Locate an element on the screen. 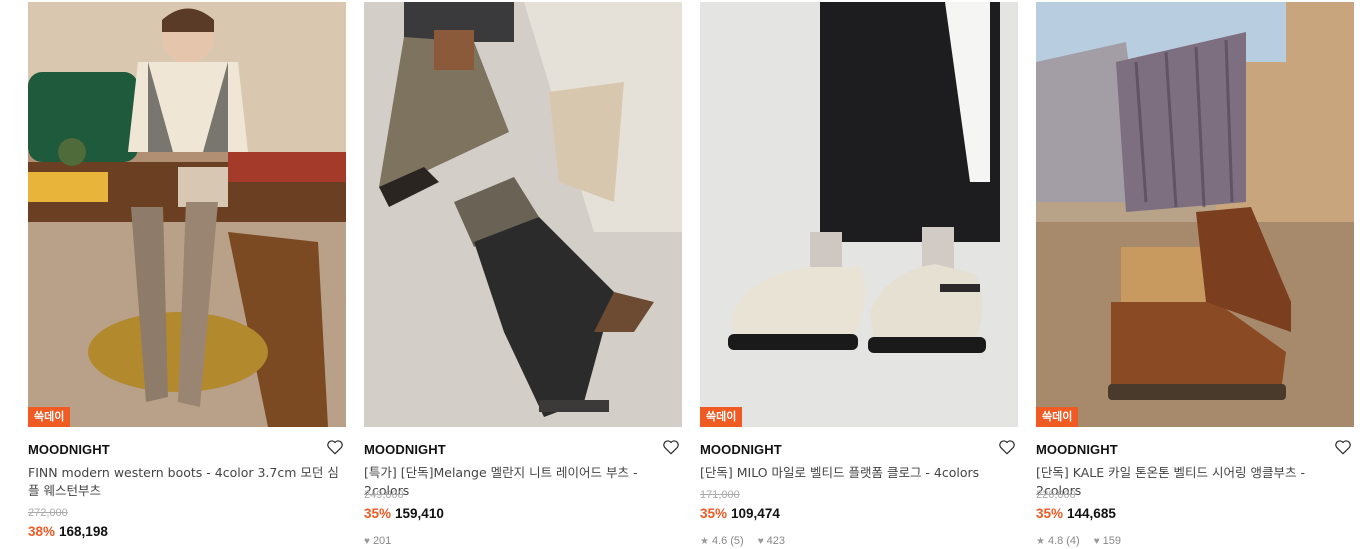 The width and height of the screenshot is (1360, 549). price-row: 35% 144,685 is located at coordinates (1076, 513).